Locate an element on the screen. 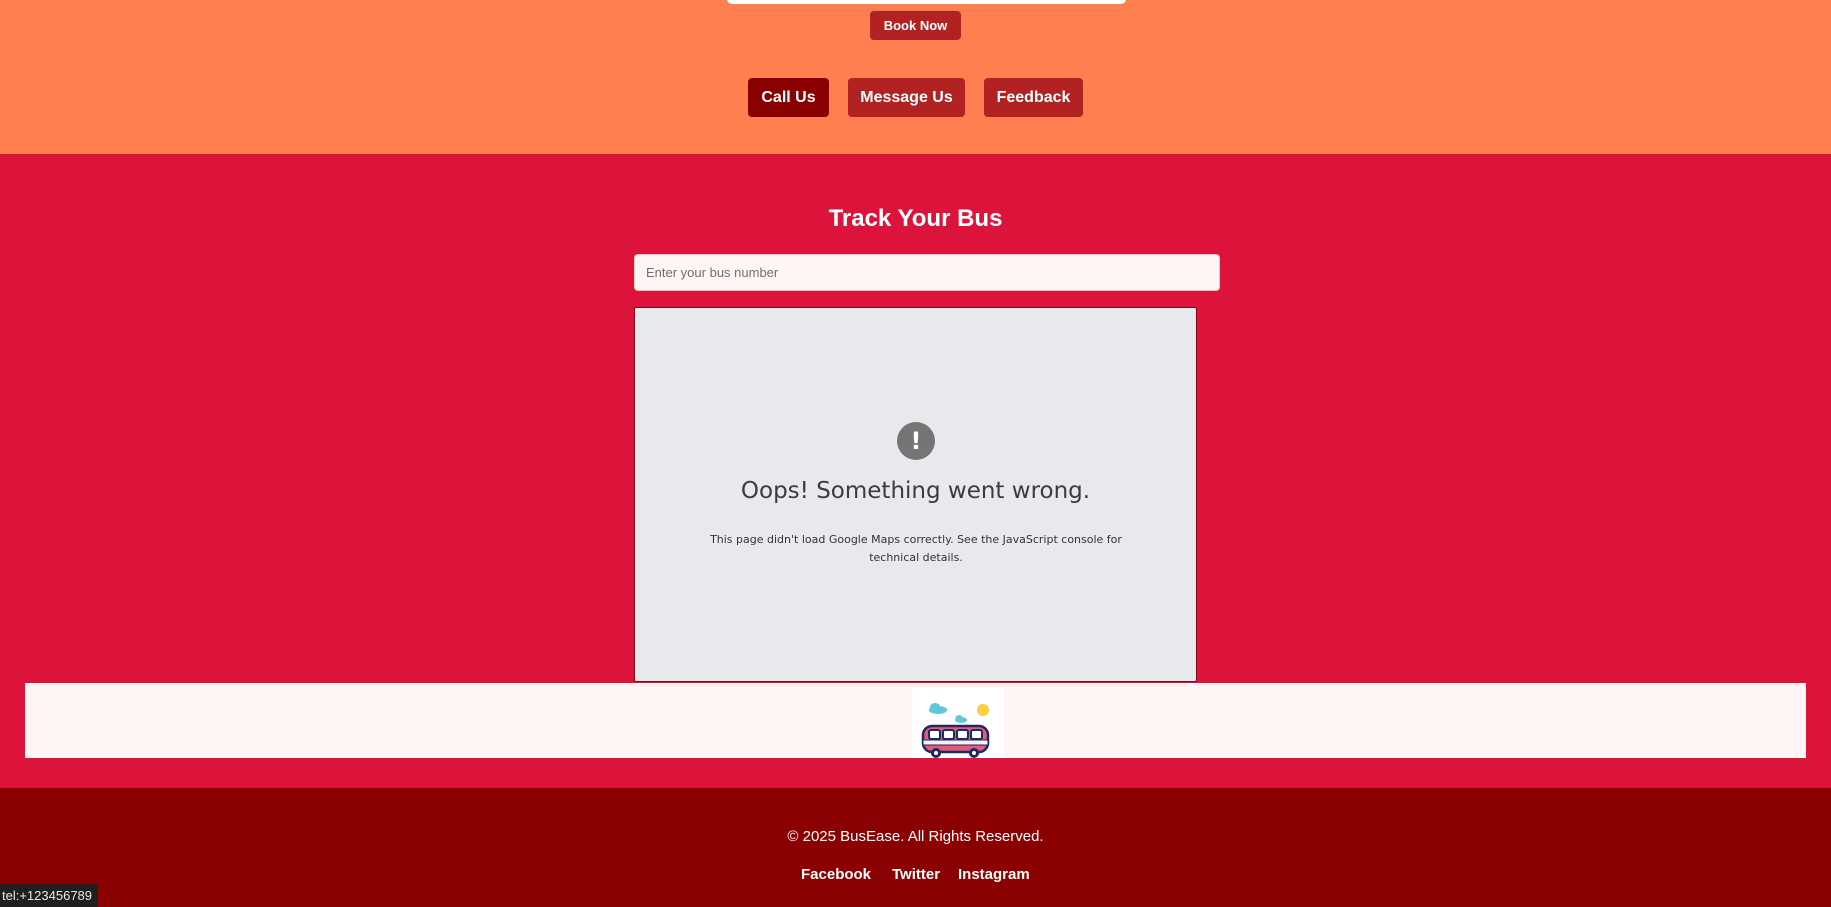 The image size is (1831, 907). booking-input-edge is located at coordinates (926, 2).